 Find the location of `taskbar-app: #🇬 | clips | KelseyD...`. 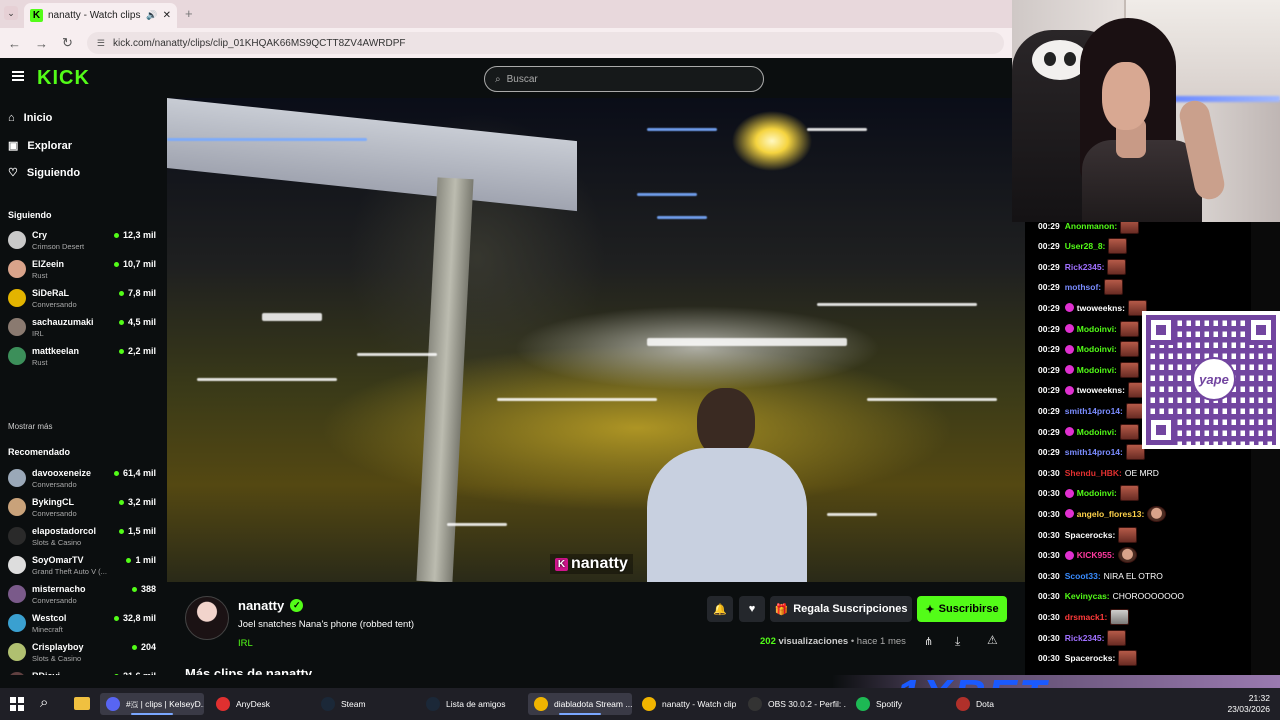

taskbar-app: #🇬 | clips | KelseyD... is located at coordinates (152, 704).